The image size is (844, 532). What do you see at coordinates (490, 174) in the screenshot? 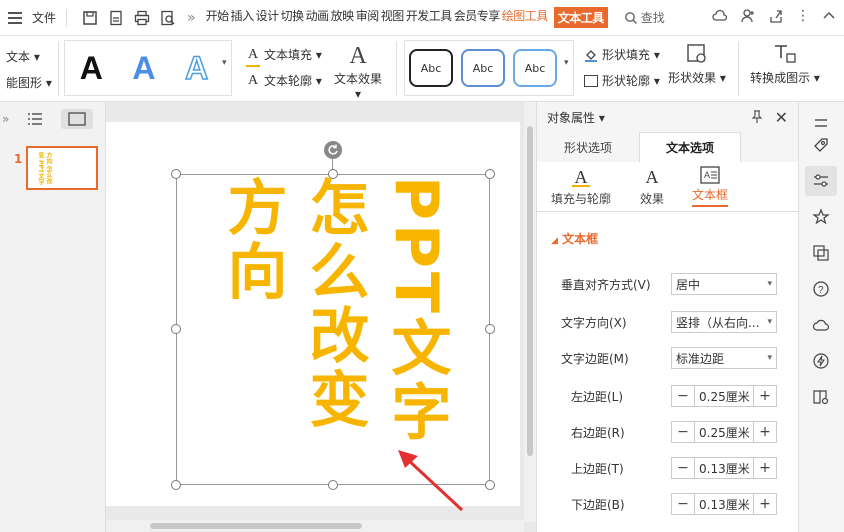
I see `resize-handle-top-right` at bounding box center [490, 174].